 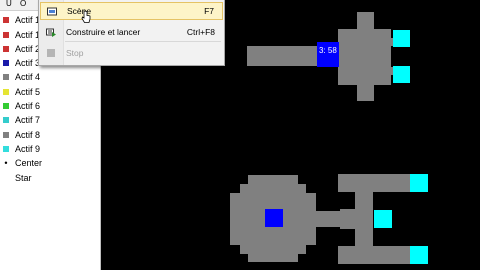 I want to click on menu-separator, so click(x=143, y=41).